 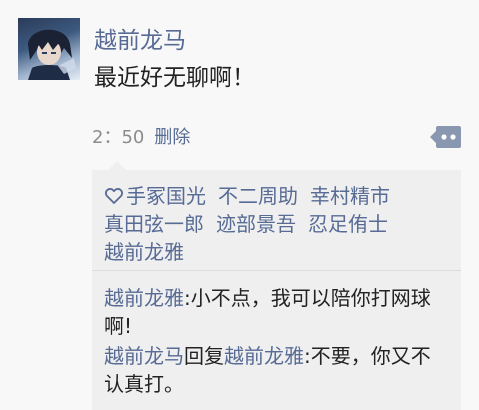 I want to click on like-name: 忍足侑士, so click(x=348, y=224).